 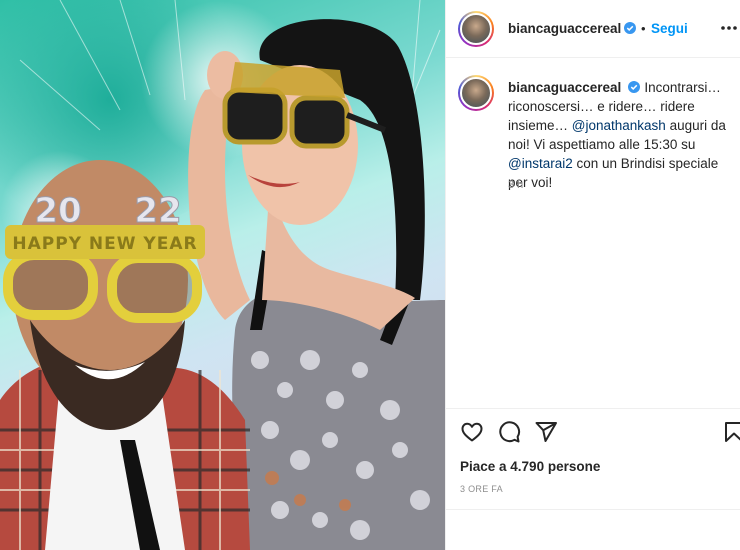 I want to click on actions-divider, so click(x=593, y=408).